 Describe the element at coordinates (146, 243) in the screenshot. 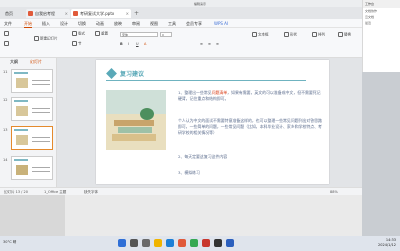

I see `task-view-icon` at that location.